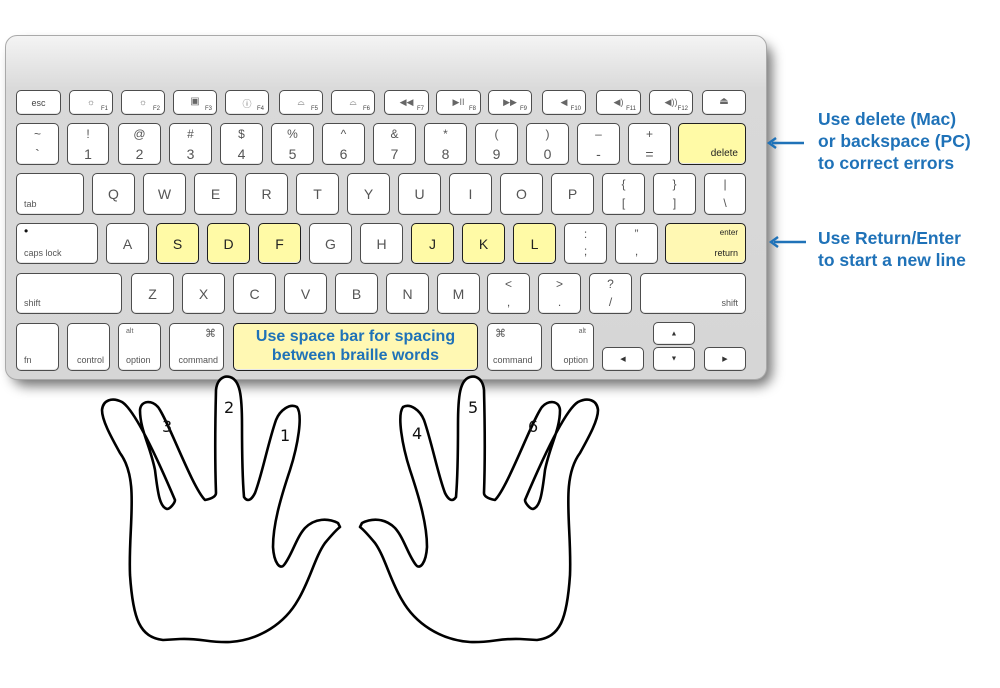  I want to click on finger-number: 2, so click(229, 407).